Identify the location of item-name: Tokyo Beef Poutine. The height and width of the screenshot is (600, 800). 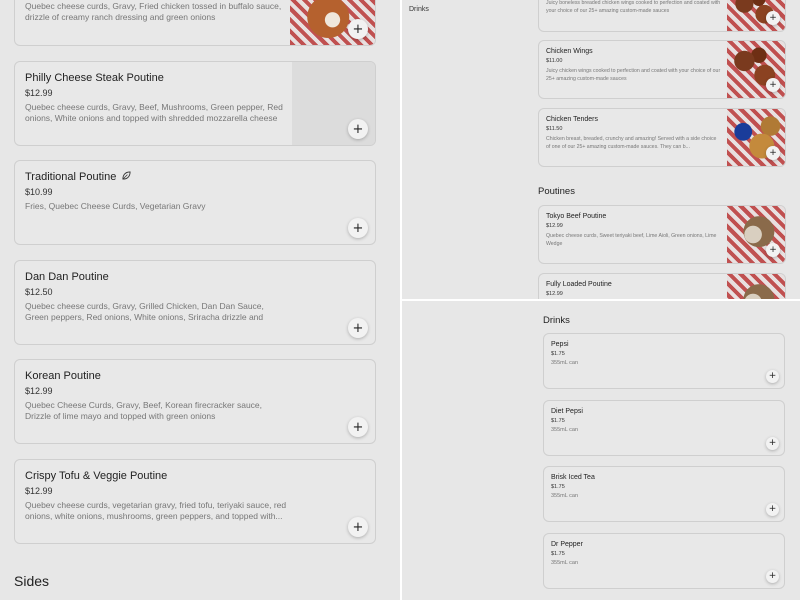
(576, 216).